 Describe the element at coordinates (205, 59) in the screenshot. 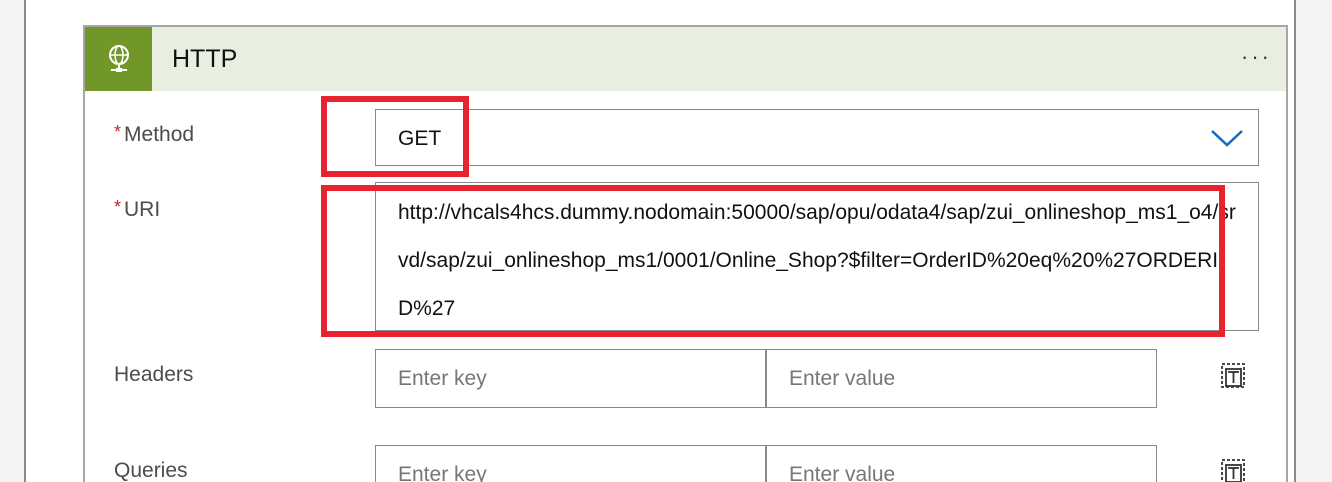

I see `card-title: HTTP` at that location.